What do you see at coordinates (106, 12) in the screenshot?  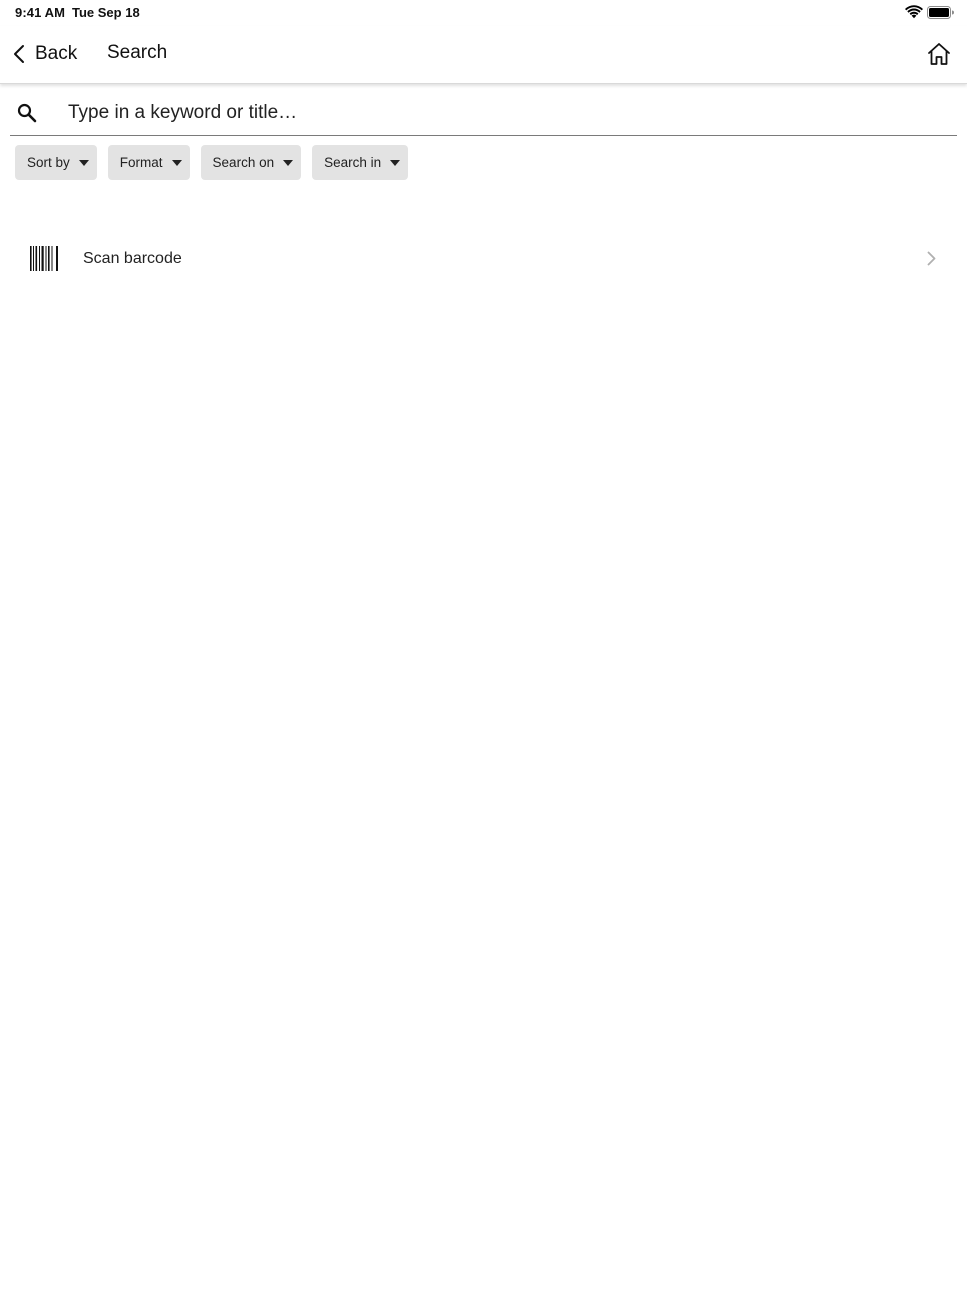 I see `status-date: Tue Sep 18` at bounding box center [106, 12].